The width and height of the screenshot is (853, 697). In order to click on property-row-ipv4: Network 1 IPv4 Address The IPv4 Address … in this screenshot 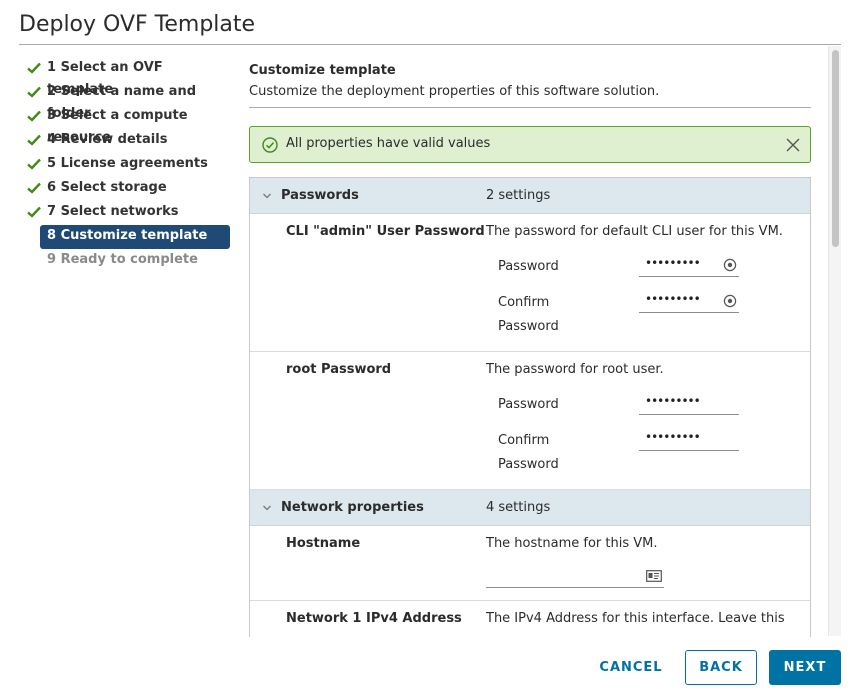, I will do `click(530, 619)`.